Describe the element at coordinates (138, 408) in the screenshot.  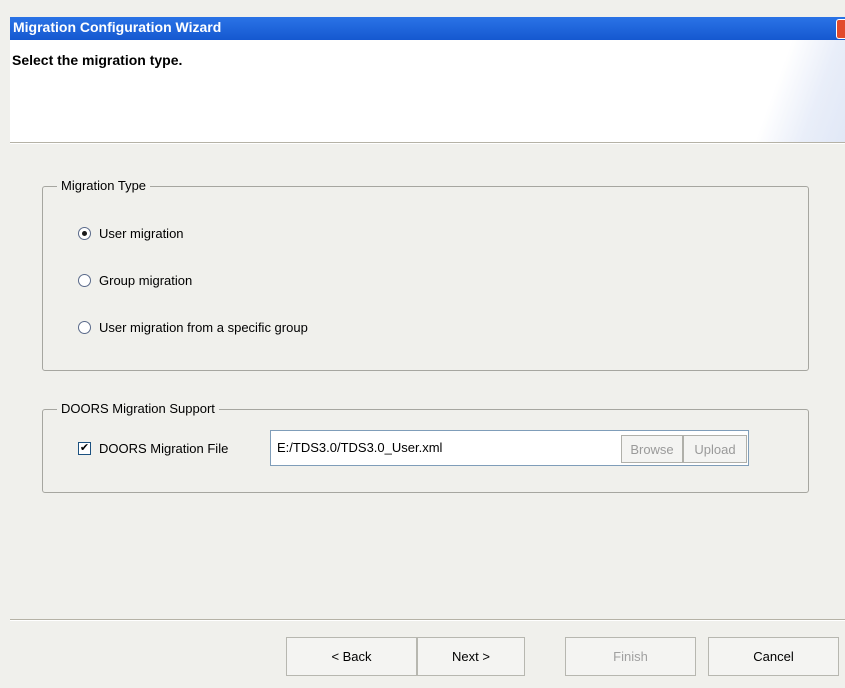
I see `doors-support-legend: DOORS Migration Support` at that location.